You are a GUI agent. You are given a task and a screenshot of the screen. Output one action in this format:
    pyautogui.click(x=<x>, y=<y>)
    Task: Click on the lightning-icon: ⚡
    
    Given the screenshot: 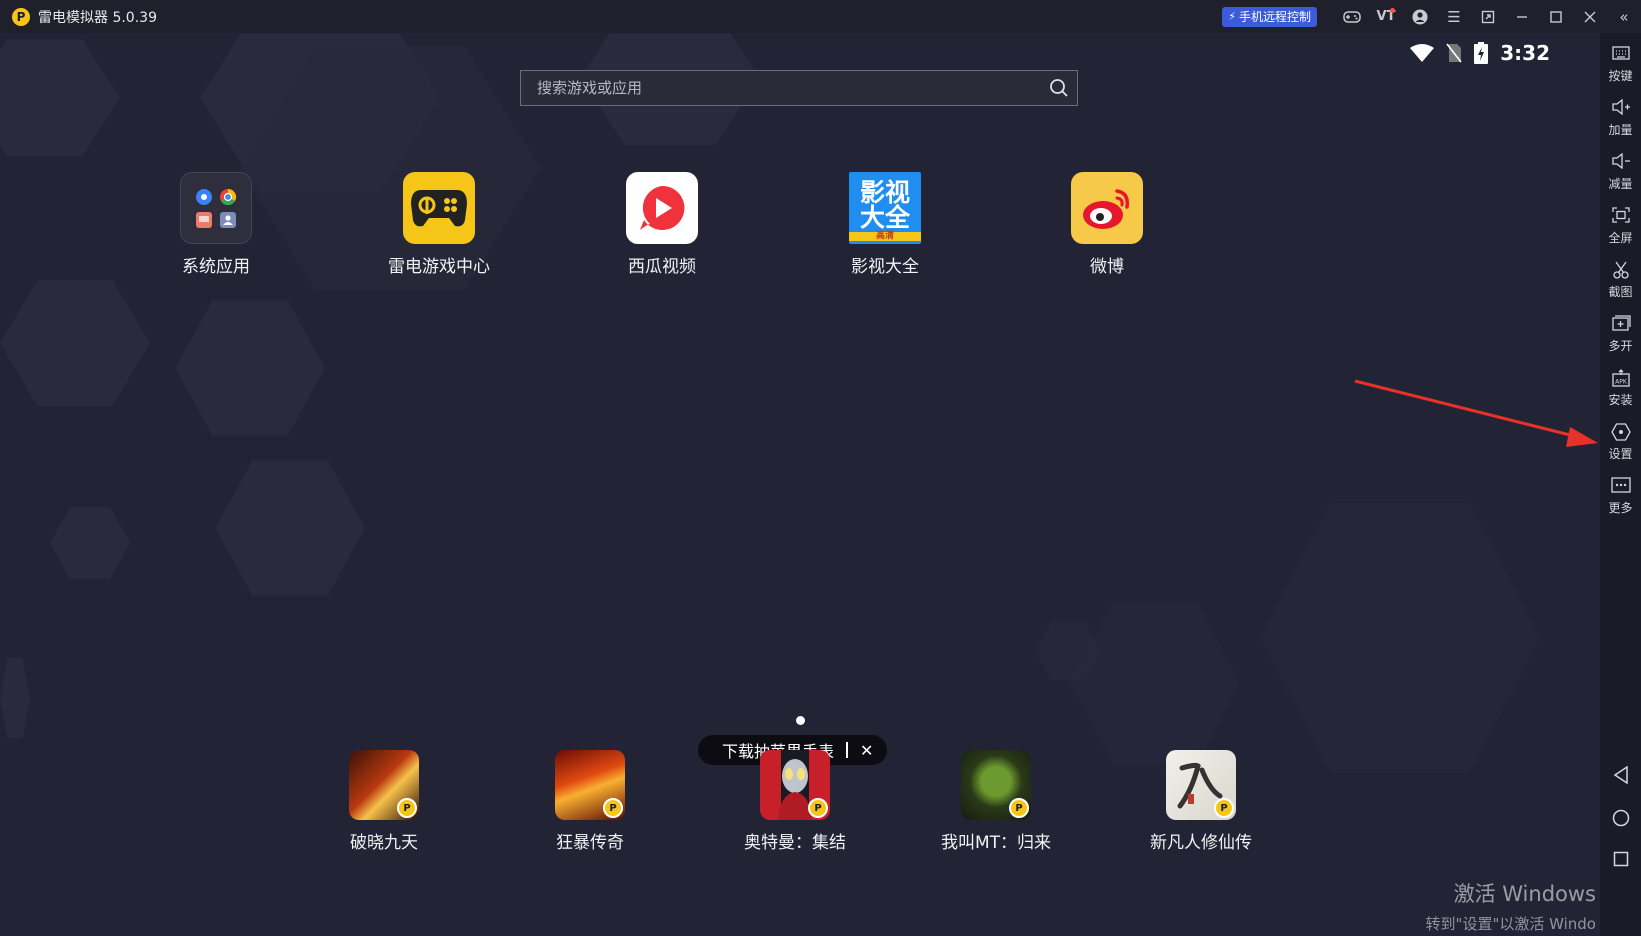 What is the action you would take?
    pyautogui.click(x=1232, y=16)
    